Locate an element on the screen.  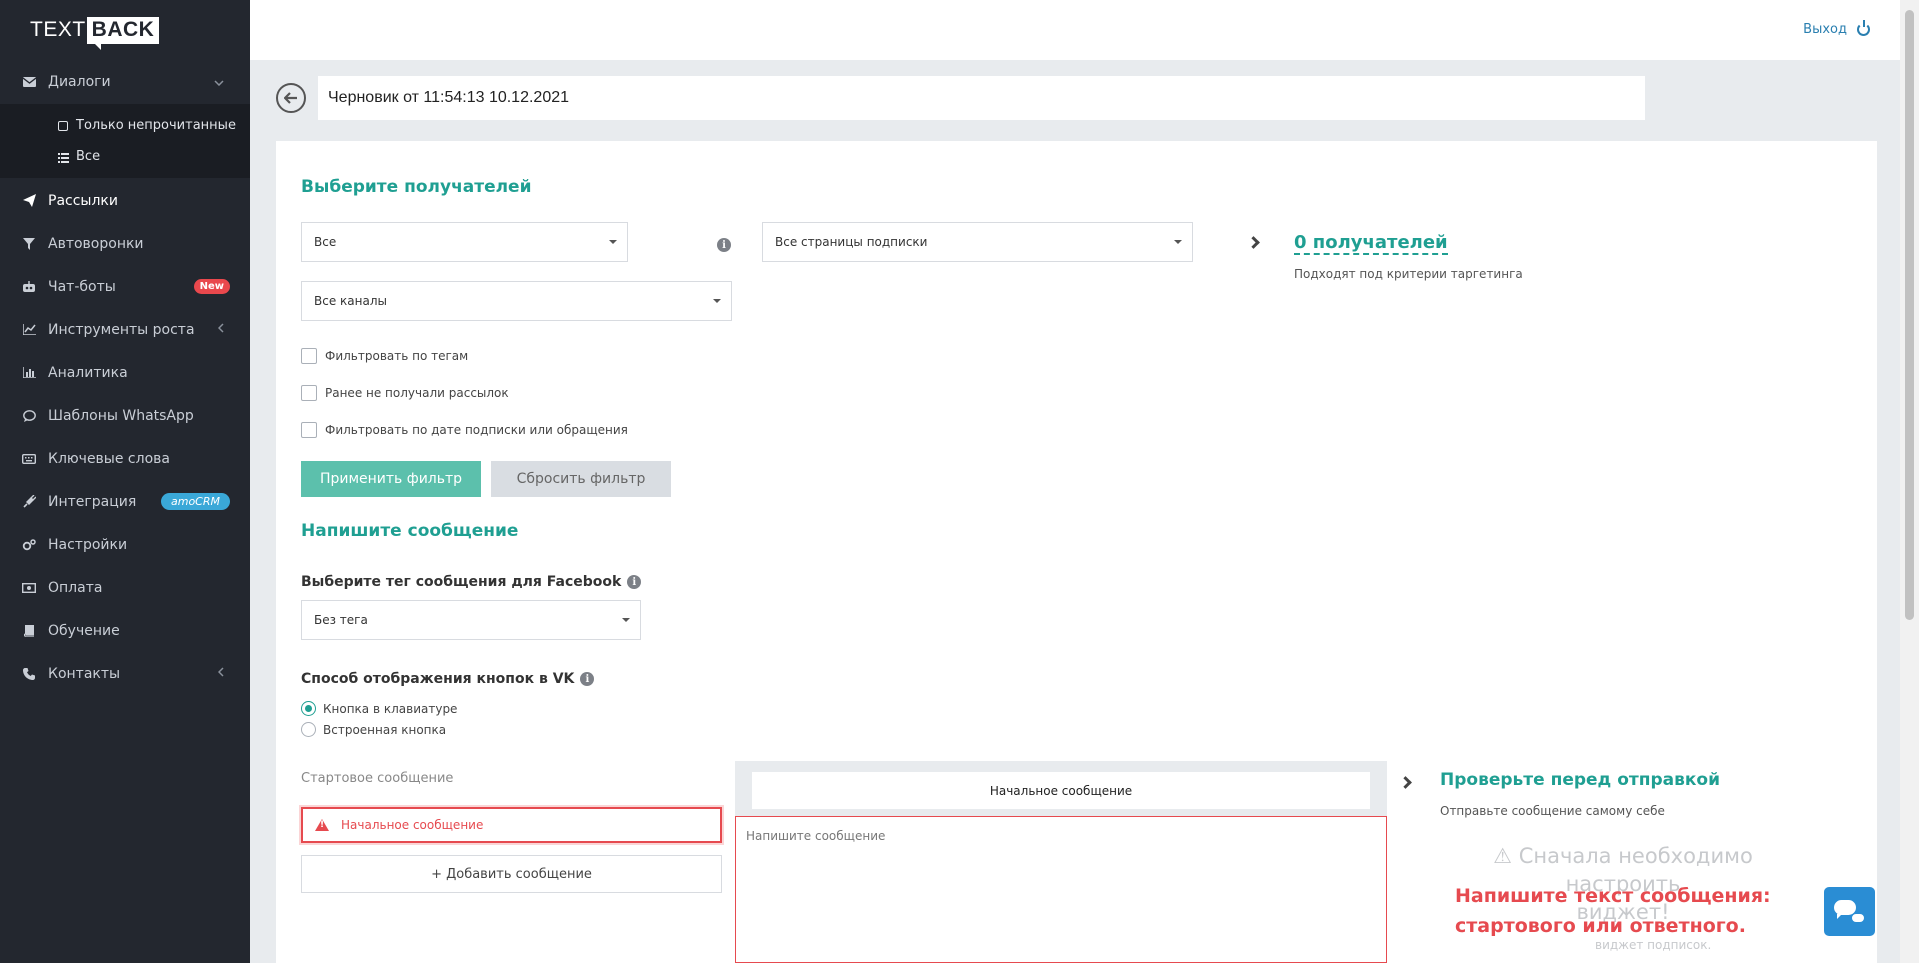
sidebar-item-label: Настройки is located at coordinates (88, 544).